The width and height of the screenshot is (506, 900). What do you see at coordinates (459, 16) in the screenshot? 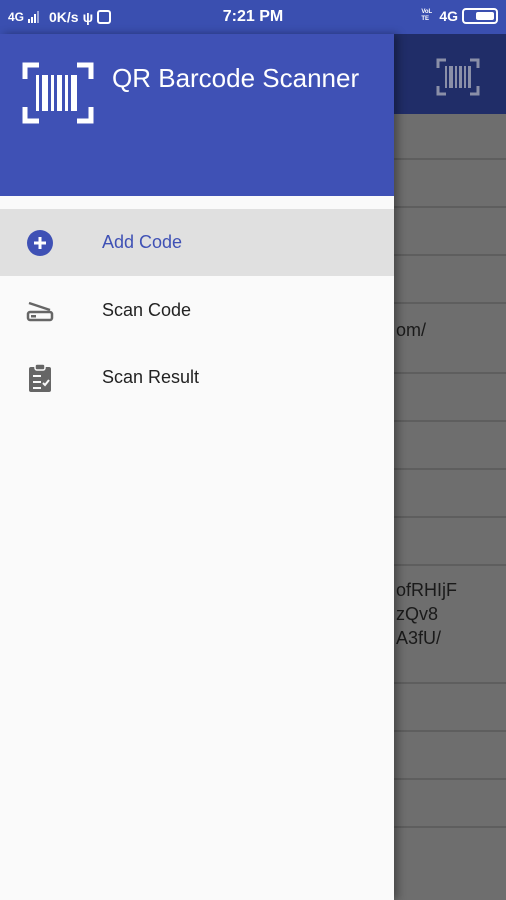
I see `status-right: VoLTE 4G` at bounding box center [459, 16].